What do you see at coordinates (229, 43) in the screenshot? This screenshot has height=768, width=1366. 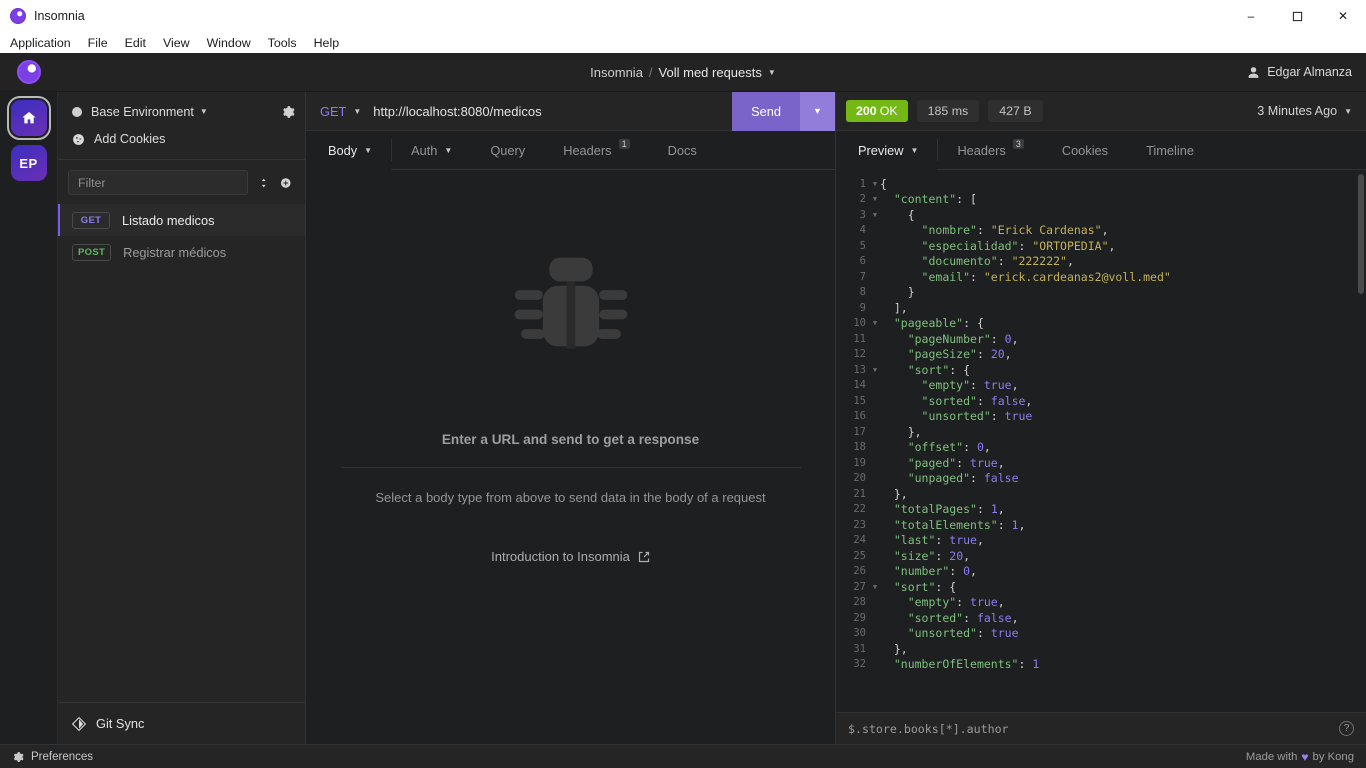 I see `menu-window: Window` at bounding box center [229, 43].